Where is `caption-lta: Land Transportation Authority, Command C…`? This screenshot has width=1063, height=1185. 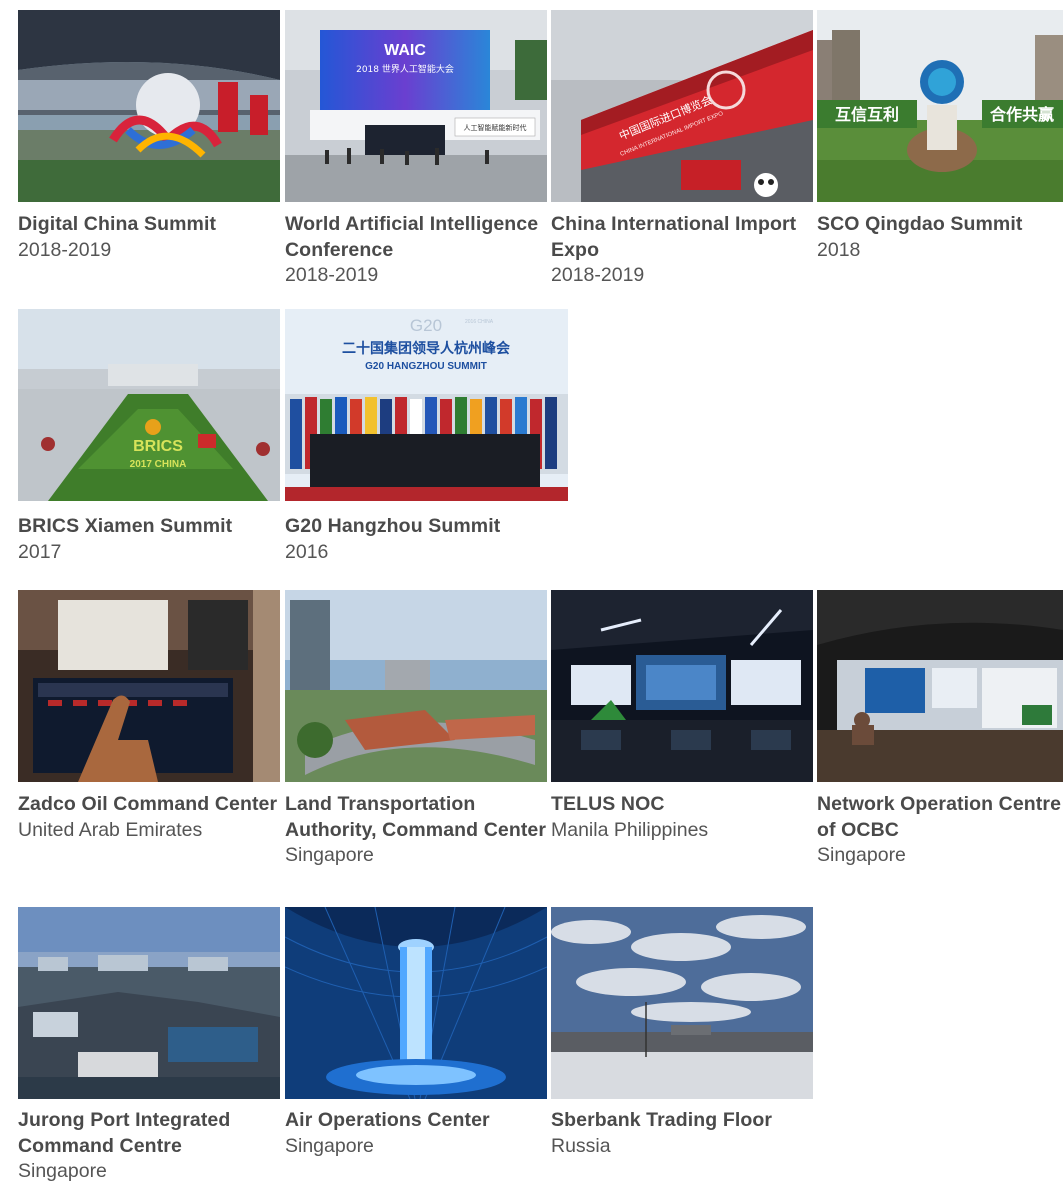 caption-lta: Land Transportation Authority, Command C… is located at coordinates (416, 830).